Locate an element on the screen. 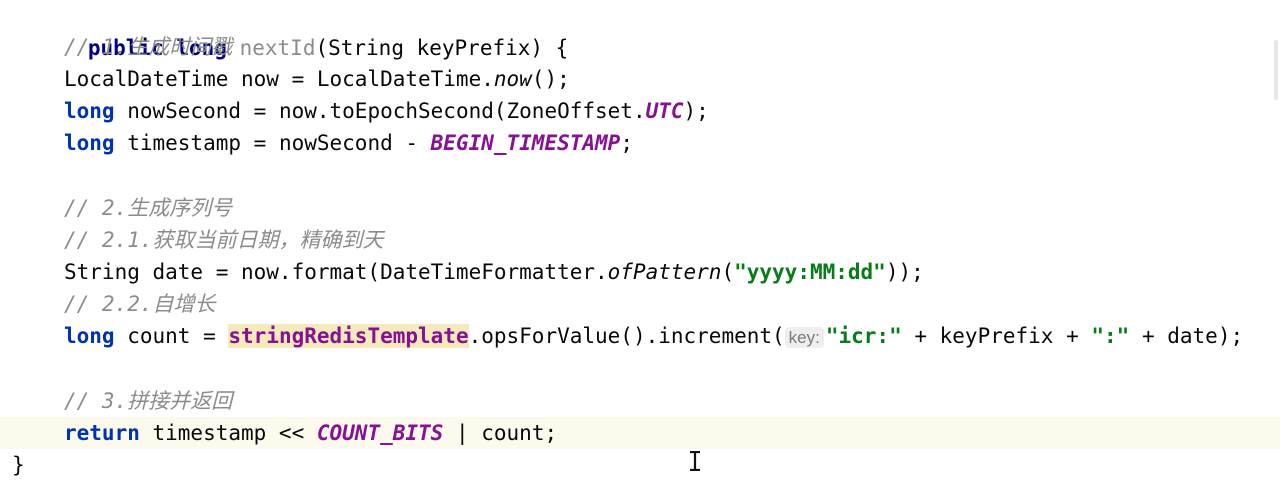 Image resolution: width=1280 pixels, height=482 pixels. parameter-hint-key: key: is located at coordinates (804, 337).